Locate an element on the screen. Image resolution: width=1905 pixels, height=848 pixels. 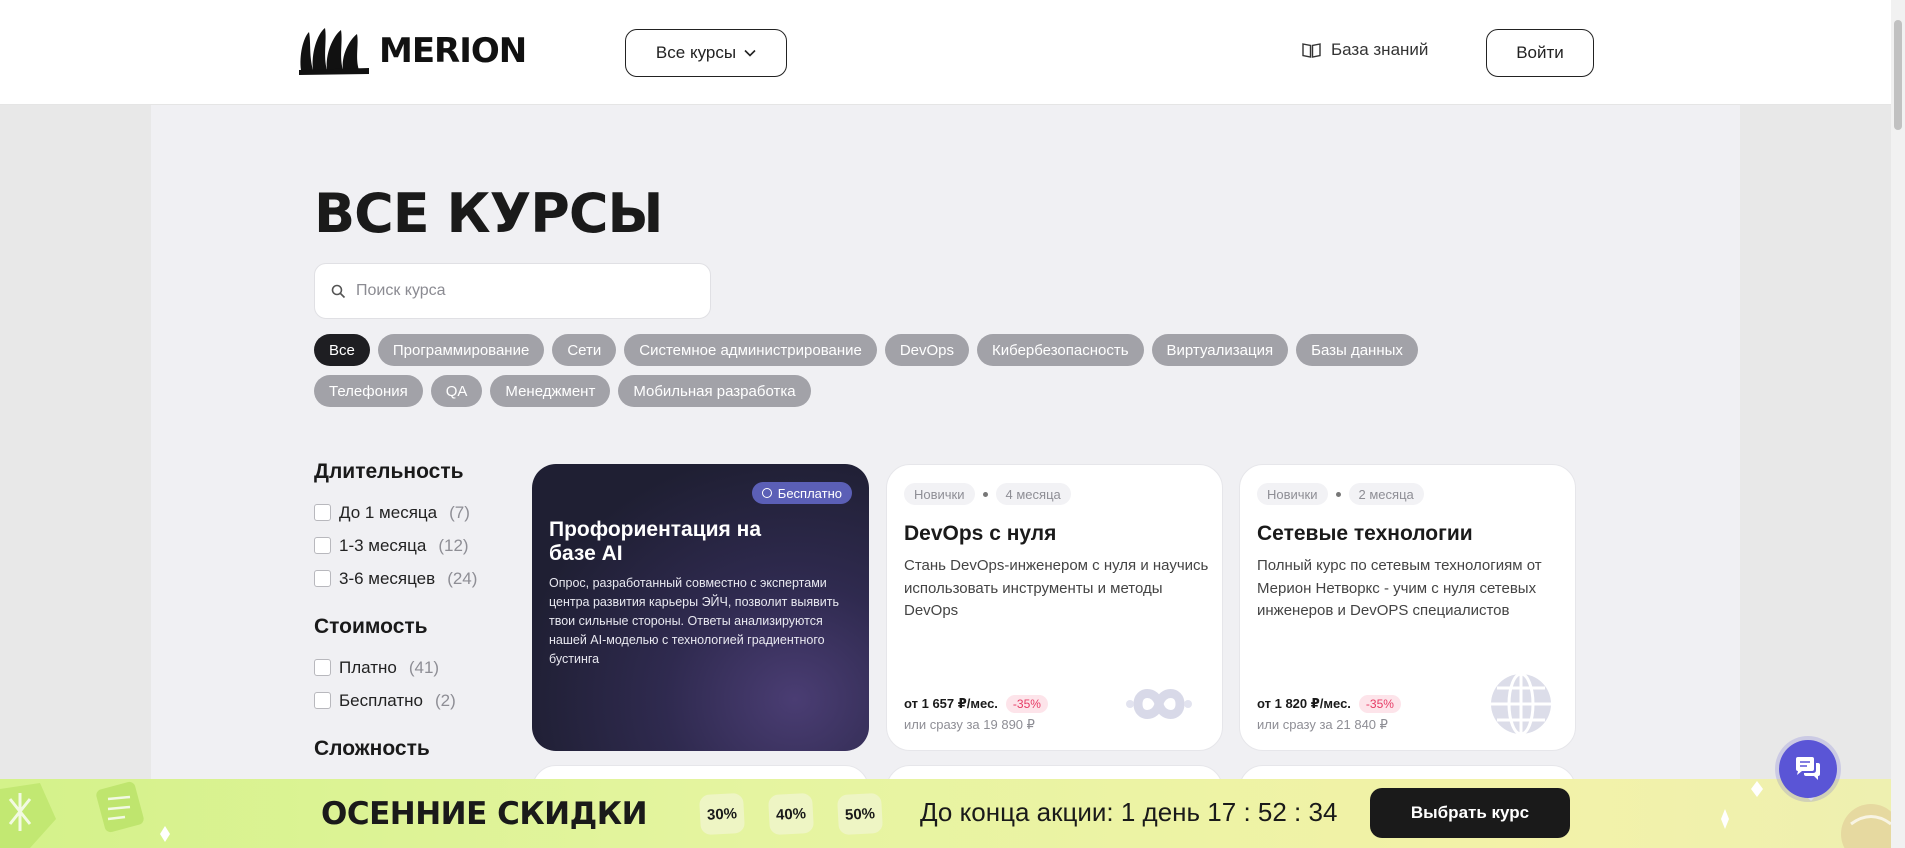
card-title: Профориентация на базе AI is located at coordinates (655, 541).